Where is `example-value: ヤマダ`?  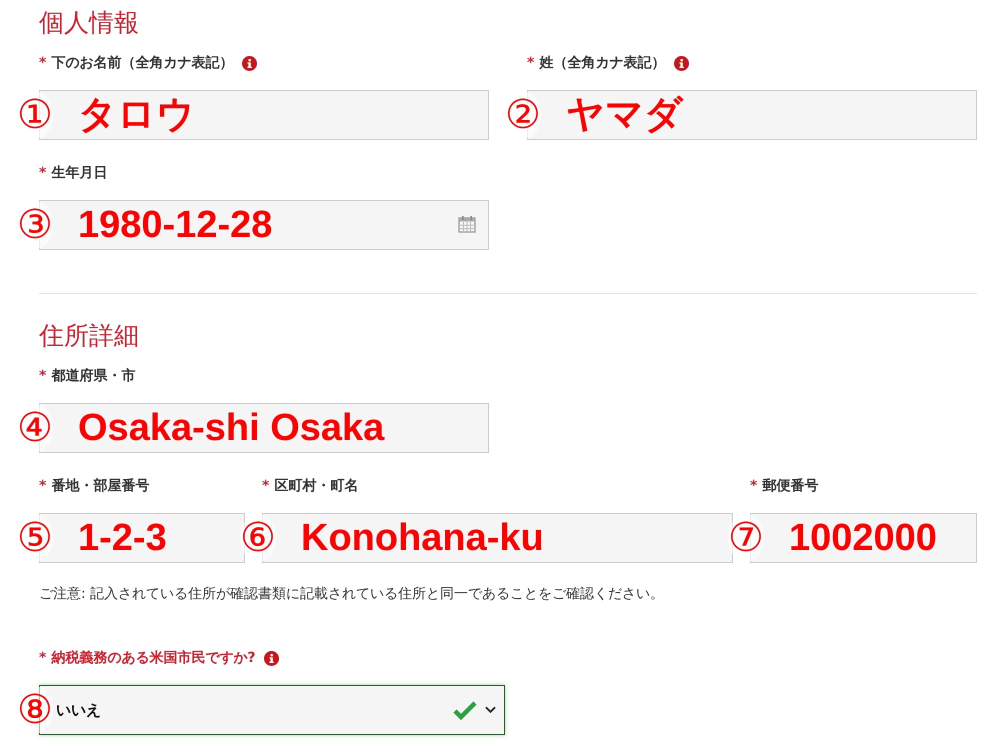
example-value: ヤマダ is located at coordinates (624, 115).